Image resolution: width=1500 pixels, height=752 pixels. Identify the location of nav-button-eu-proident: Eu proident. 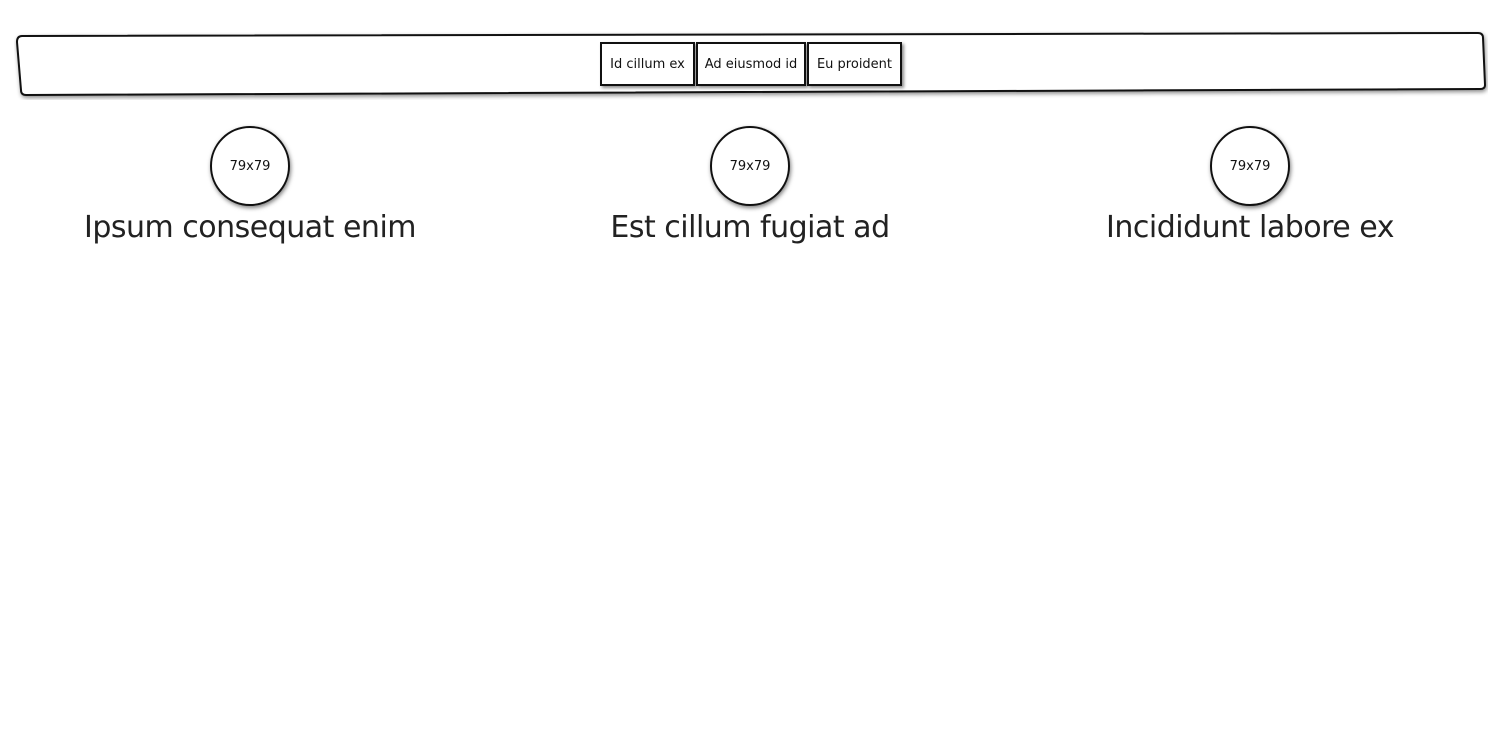
(854, 64).